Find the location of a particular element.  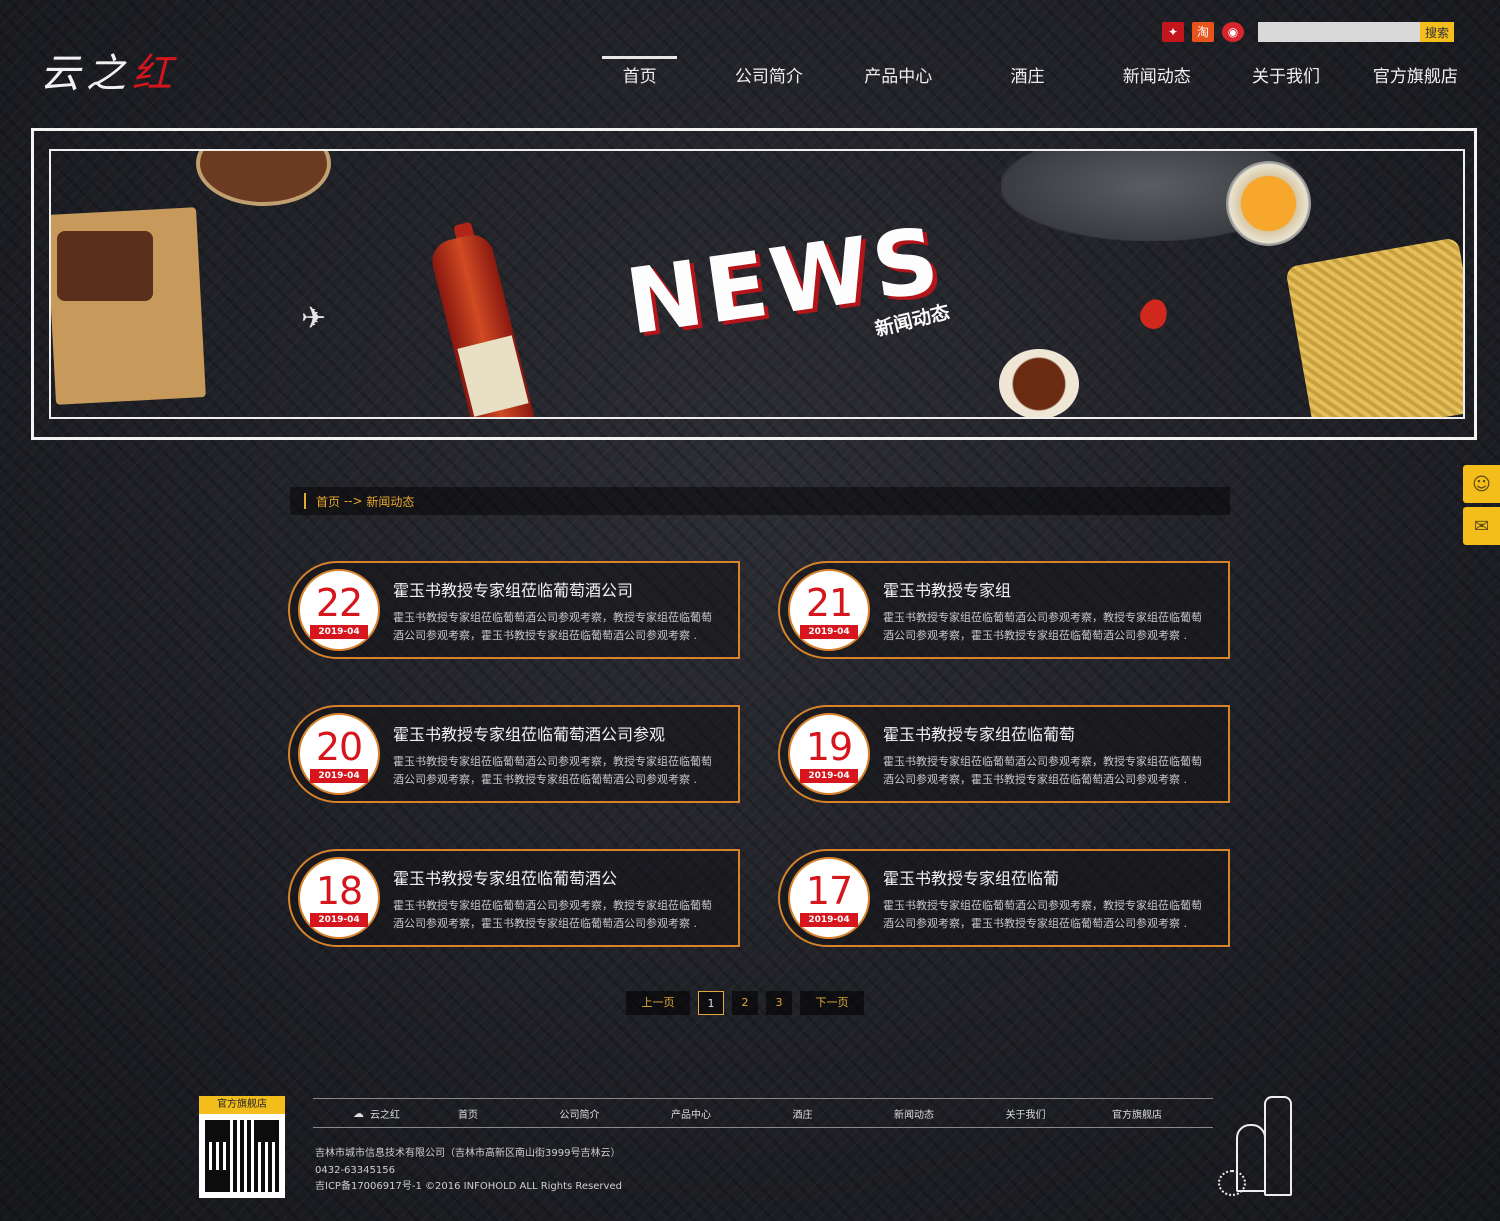

weibo-icon: ◉ is located at coordinates (1233, 32).